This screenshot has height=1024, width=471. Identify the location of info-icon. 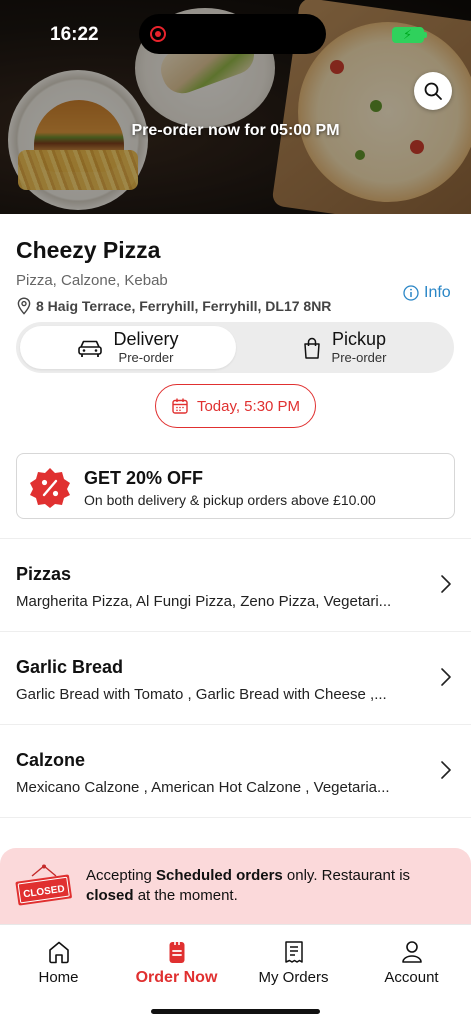
(411, 293).